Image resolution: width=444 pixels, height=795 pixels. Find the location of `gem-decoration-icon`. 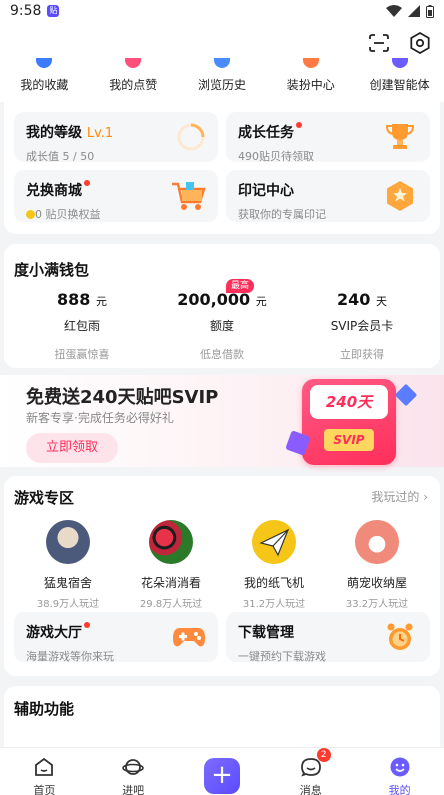

gem-decoration-icon is located at coordinates (406, 395).